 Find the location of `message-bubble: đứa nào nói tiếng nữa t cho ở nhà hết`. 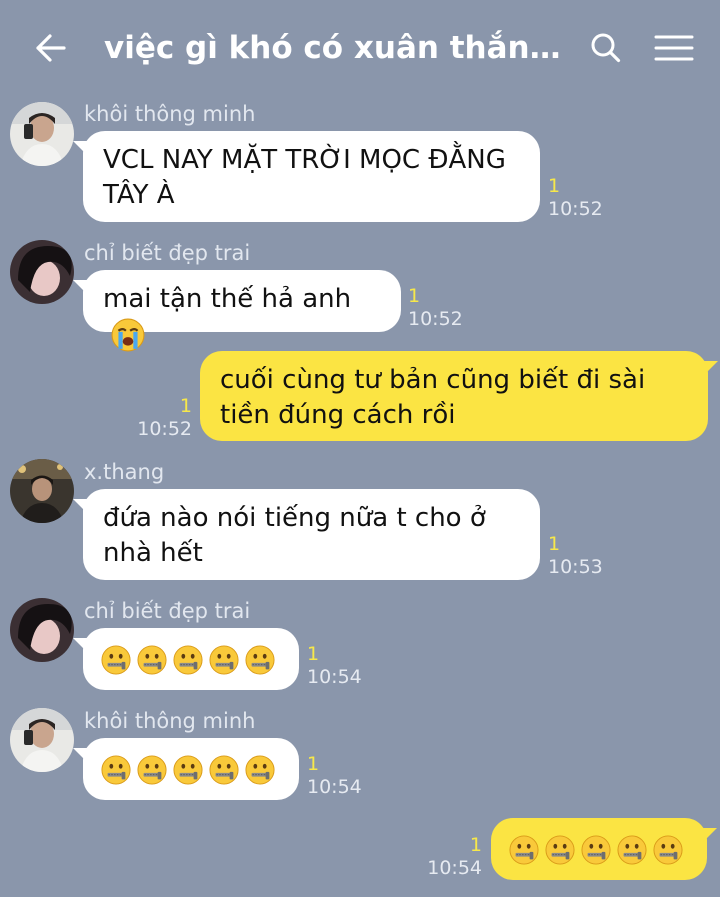

message-bubble: đứa nào nói tiếng nữa t cho ở nhà hết is located at coordinates (306, 534).